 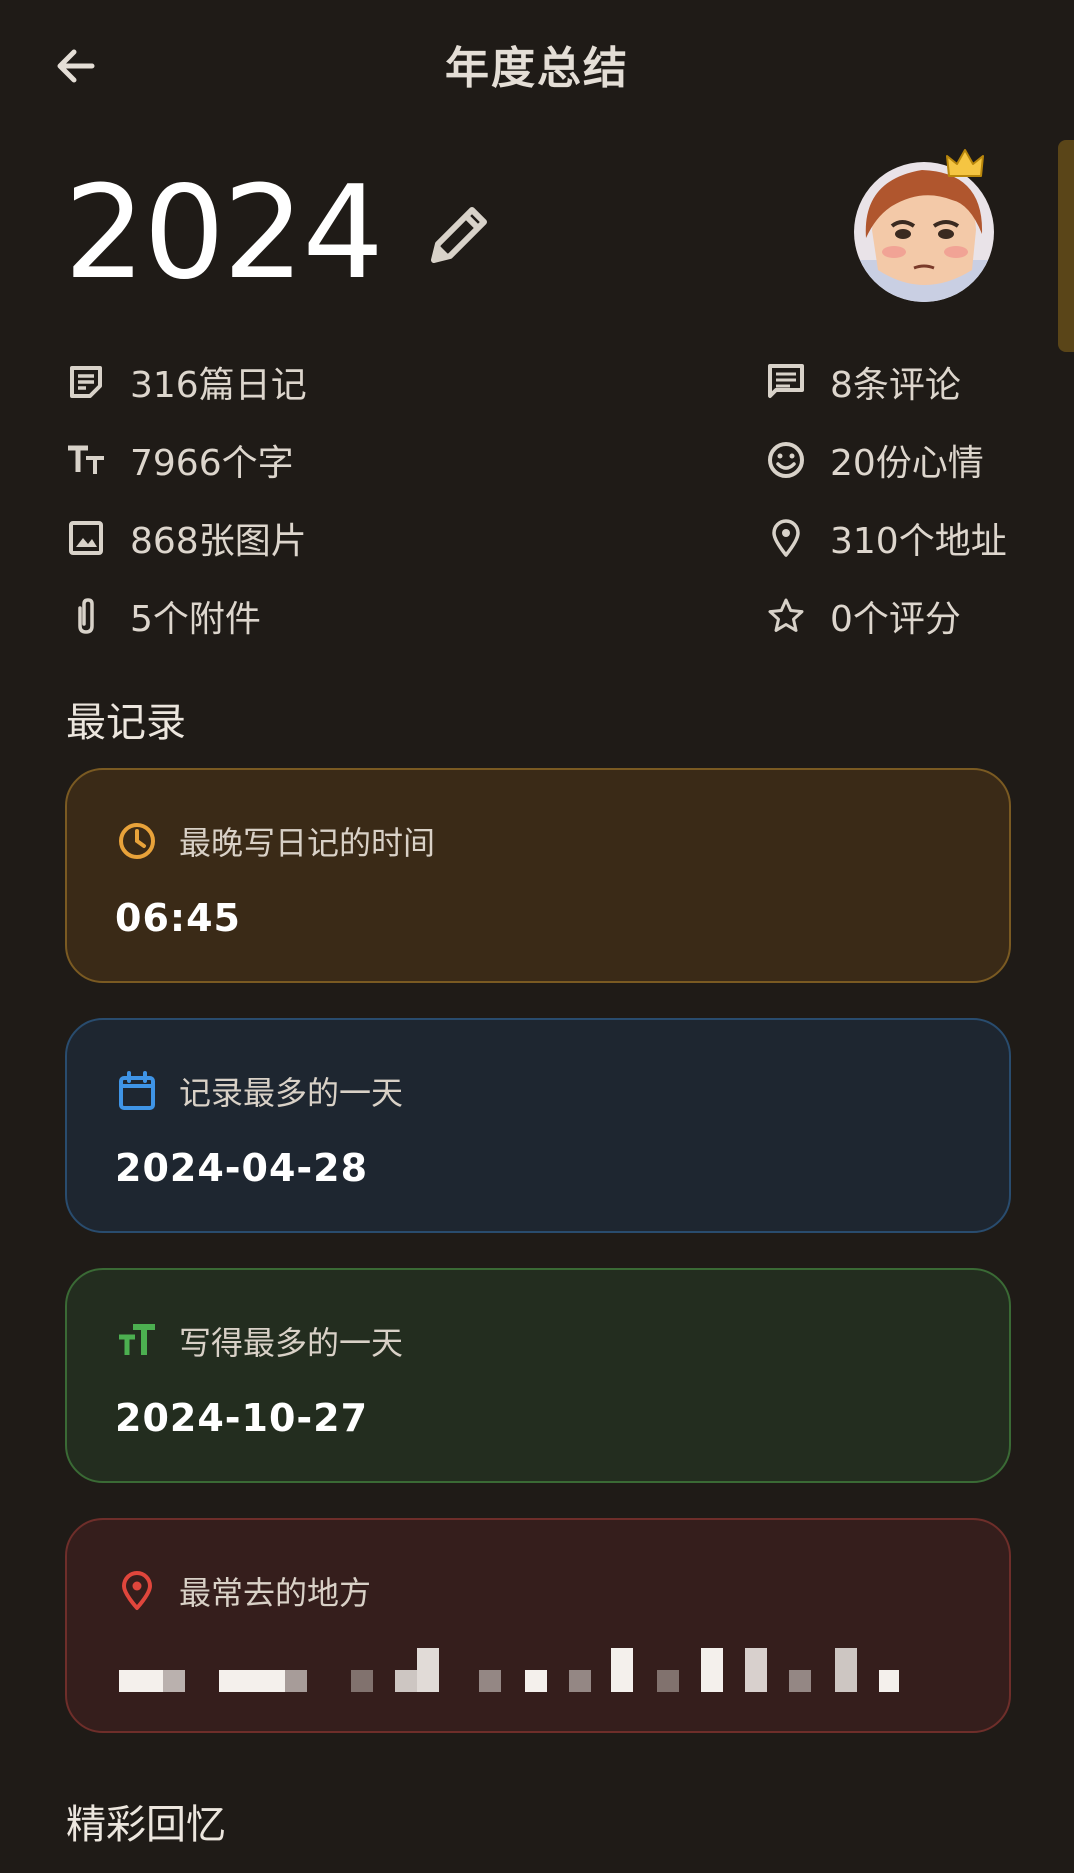 What do you see at coordinates (178, 918) in the screenshot?
I see `record-value: 06:45` at bounding box center [178, 918].